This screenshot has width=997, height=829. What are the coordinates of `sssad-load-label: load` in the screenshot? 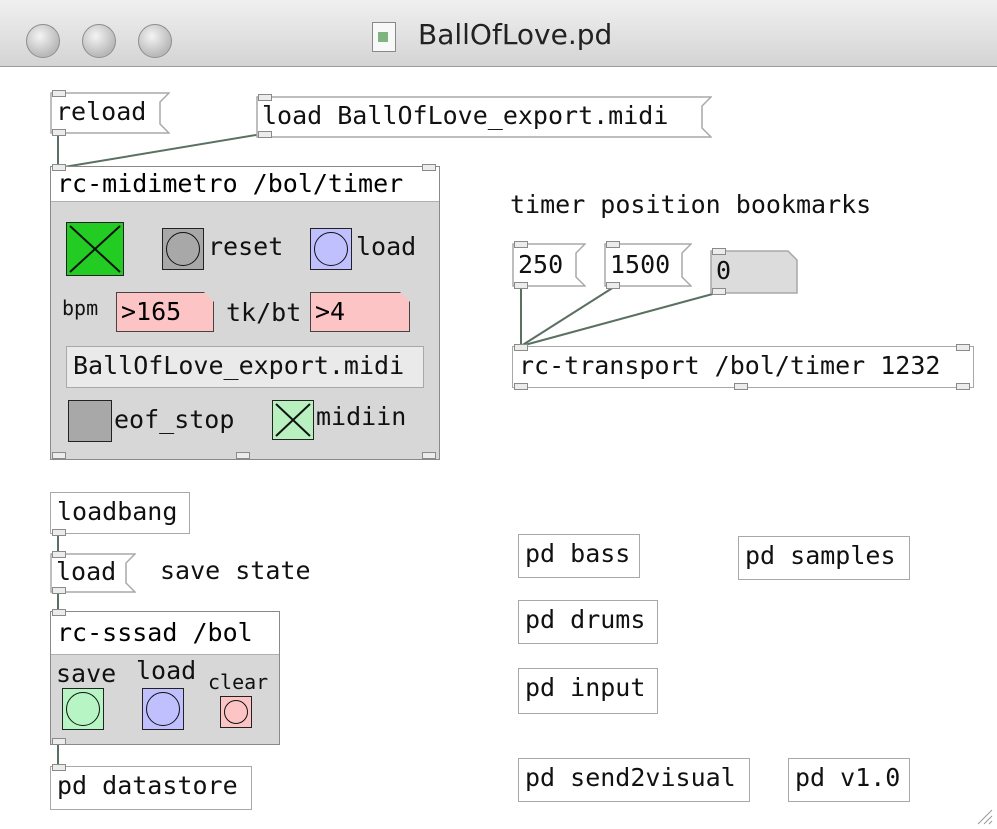 It's located at (166, 670).